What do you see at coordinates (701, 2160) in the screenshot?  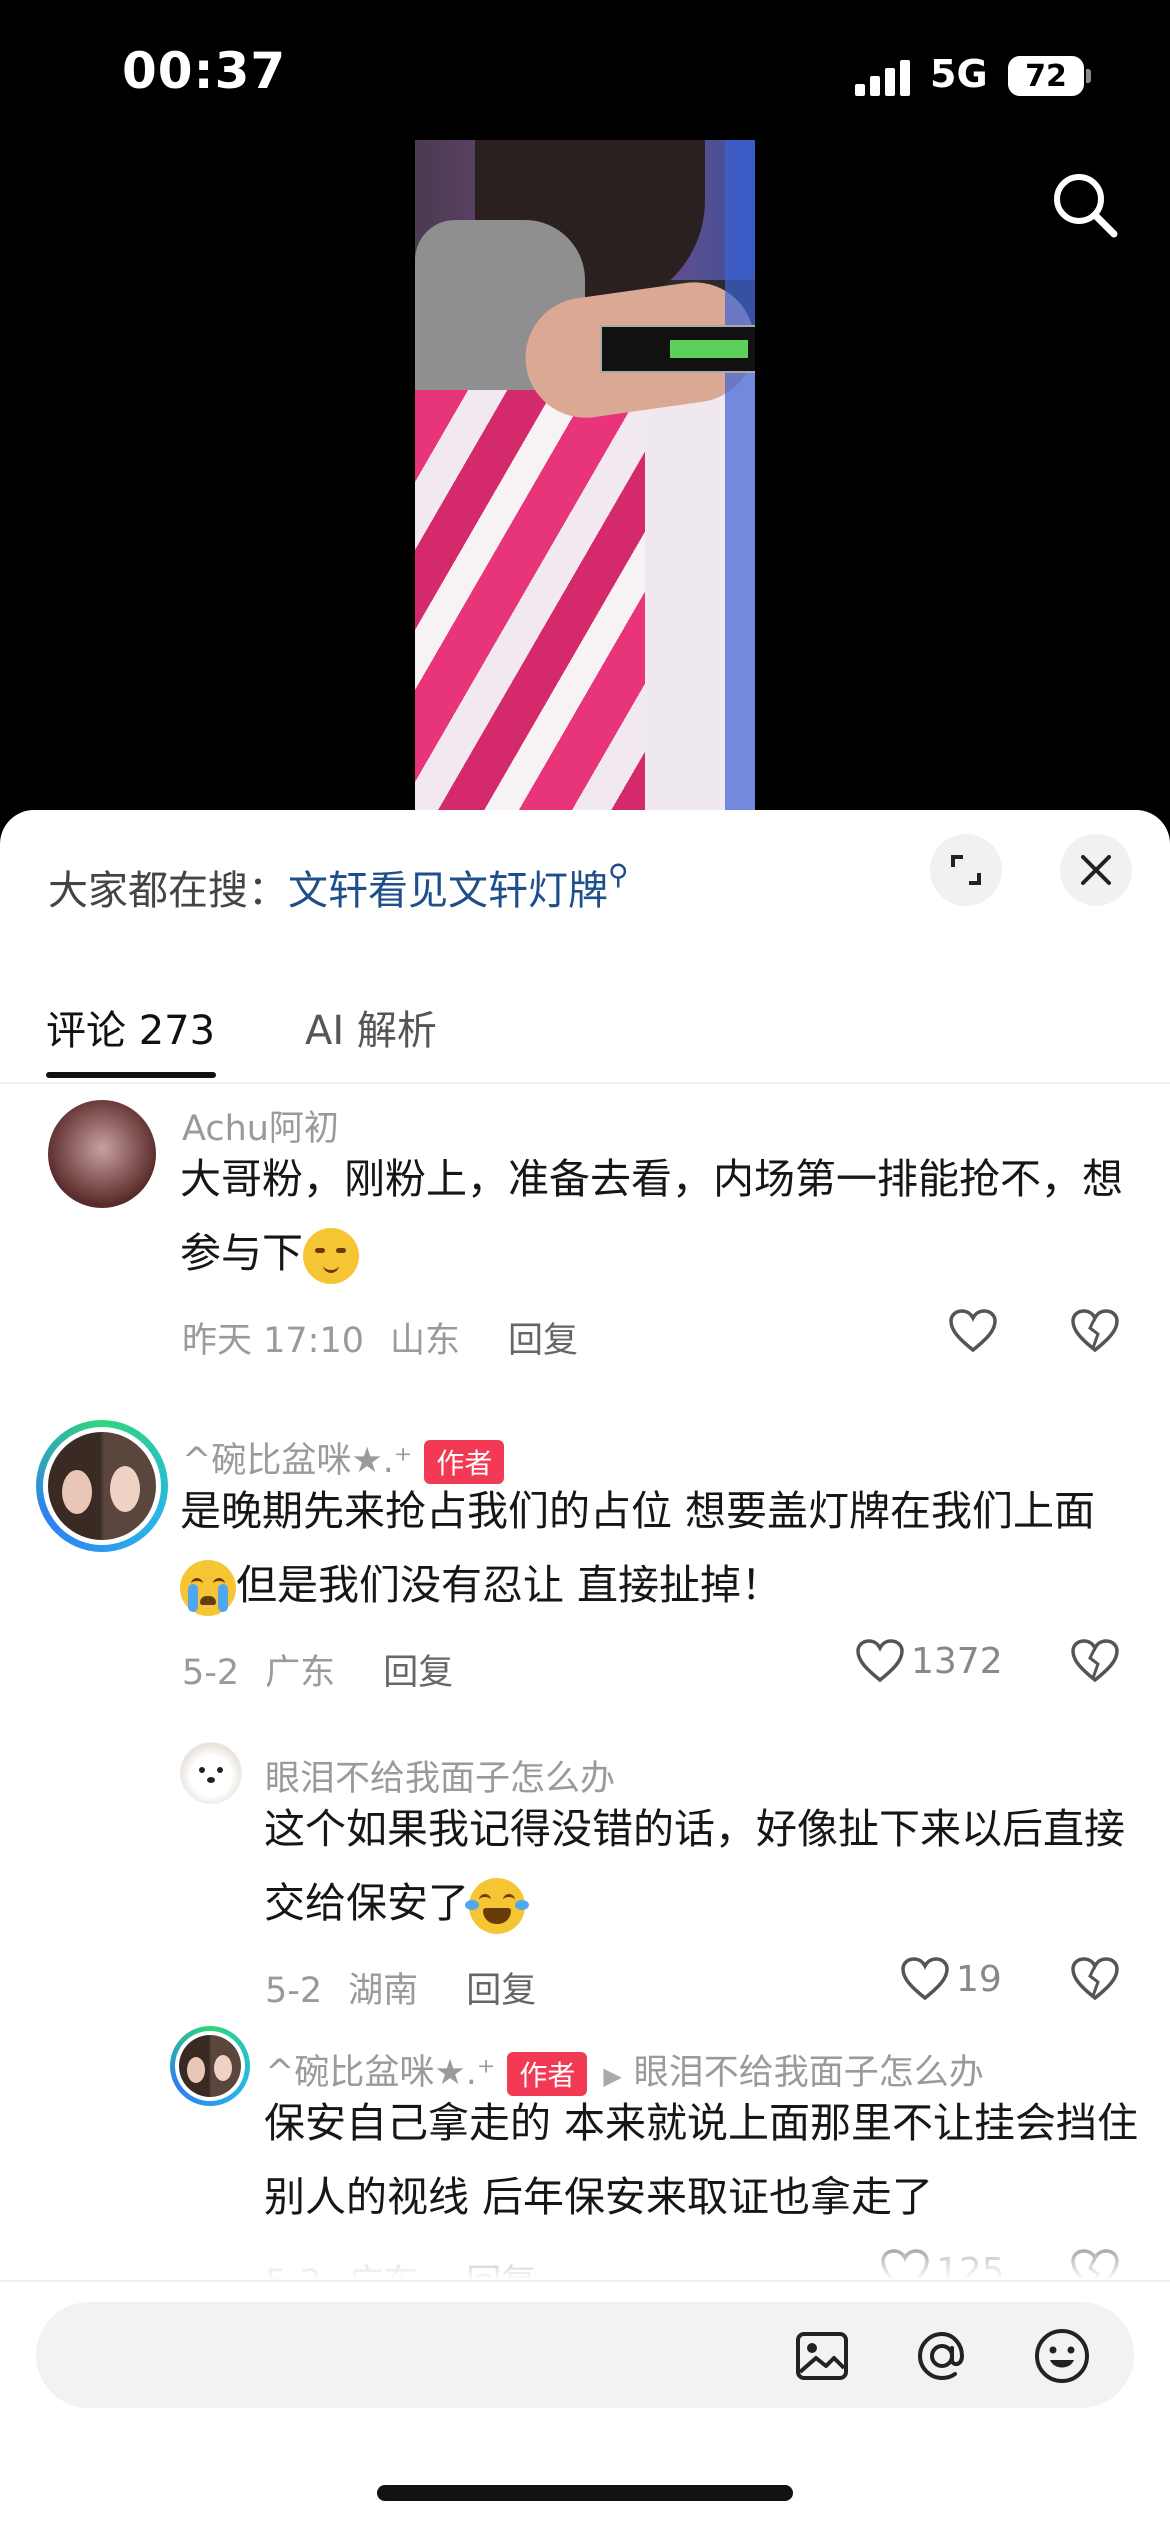 I see `comment-text: 保安自己拿走的 本来就说上面那里不让挂会挡住别人的视线 后年保安来取证也拿走了` at bounding box center [701, 2160].